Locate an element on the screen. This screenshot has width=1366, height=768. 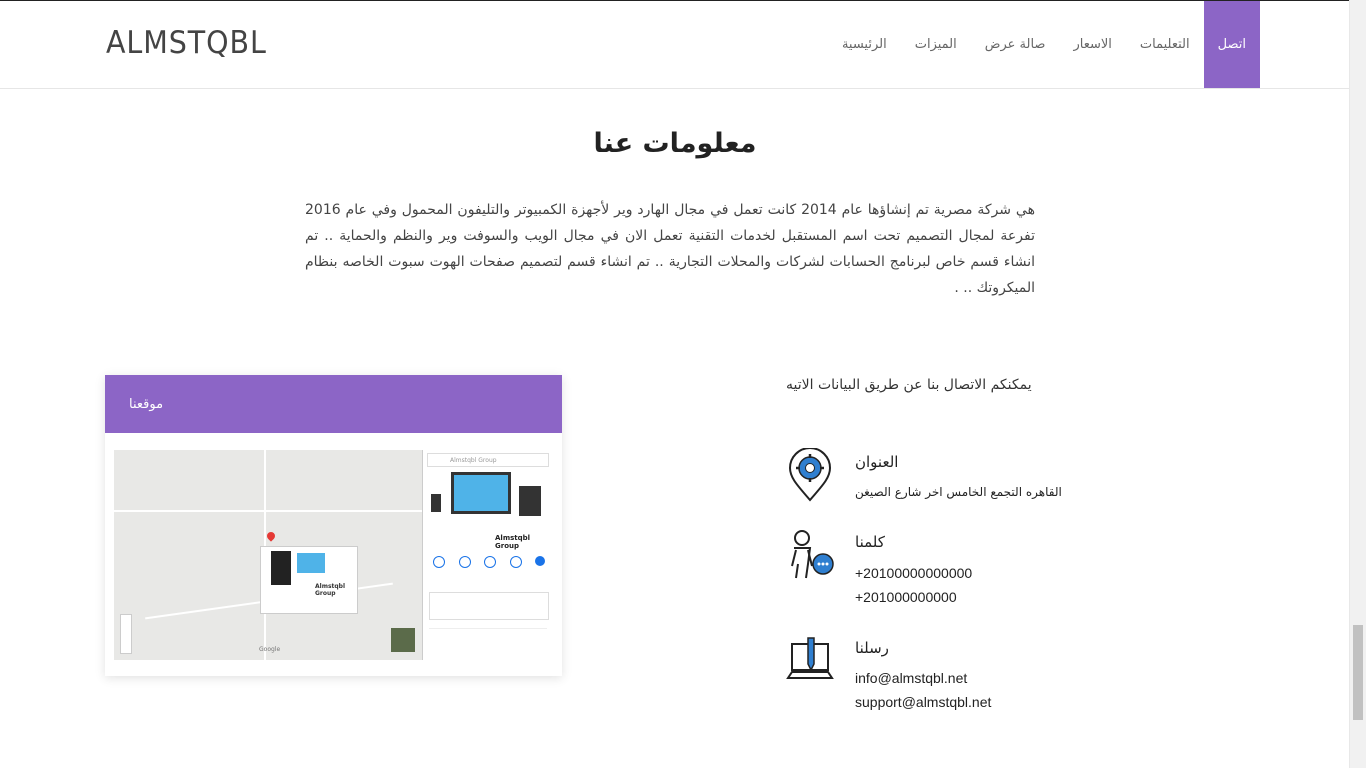
phone-value-2: +201000000000 is located at coordinates (906, 597).